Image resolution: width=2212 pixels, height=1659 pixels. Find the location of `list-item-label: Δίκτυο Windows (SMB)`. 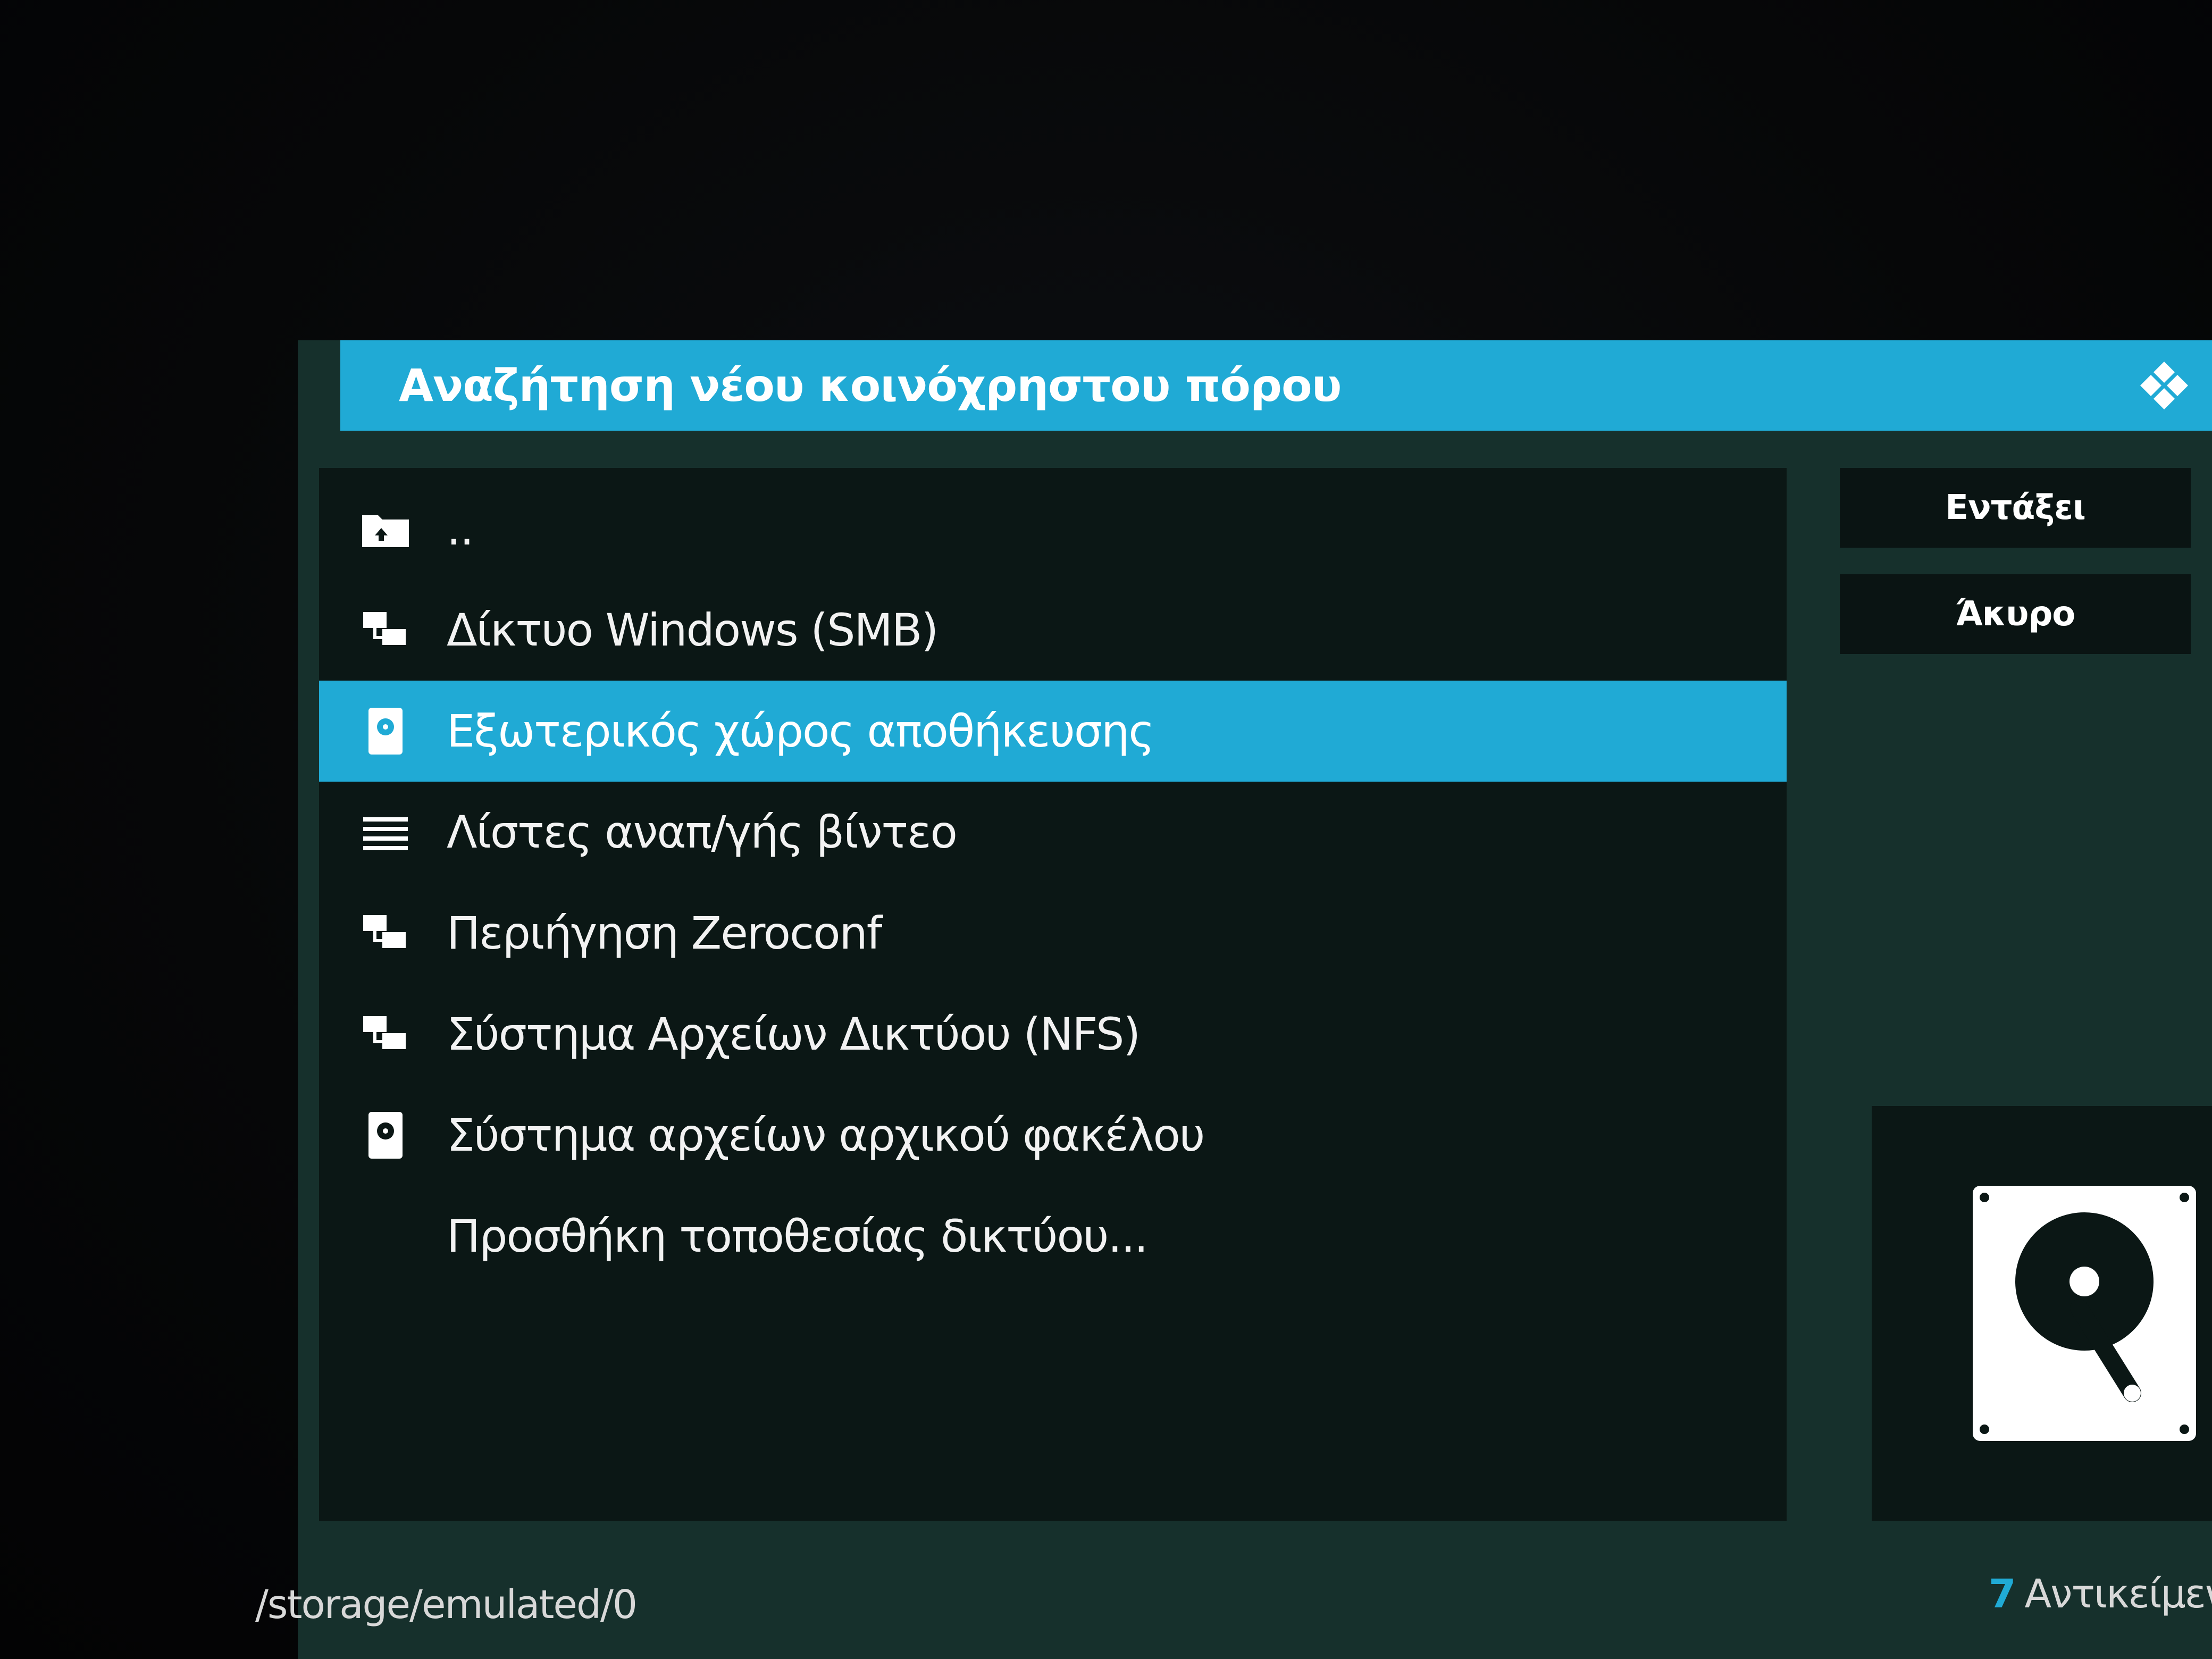

list-item-label: Δίκτυο Windows (SMB) is located at coordinates (693, 630).